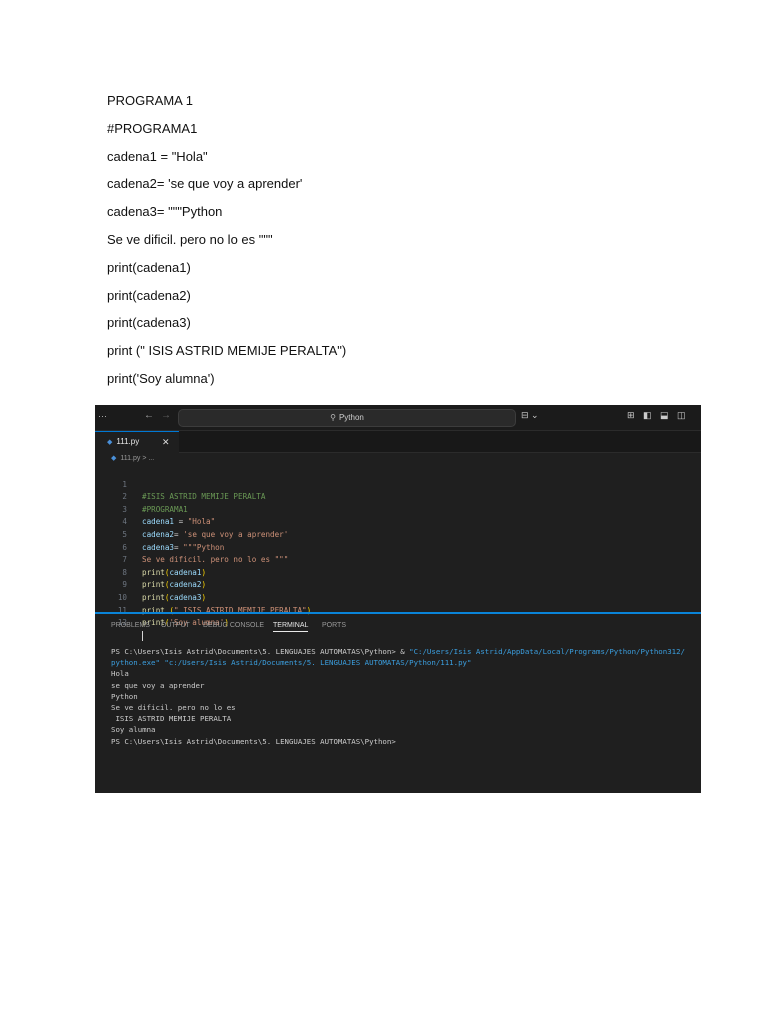  What do you see at coordinates (201, 522) in the screenshot?
I see `code-string: "Hola"` at bounding box center [201, 522].